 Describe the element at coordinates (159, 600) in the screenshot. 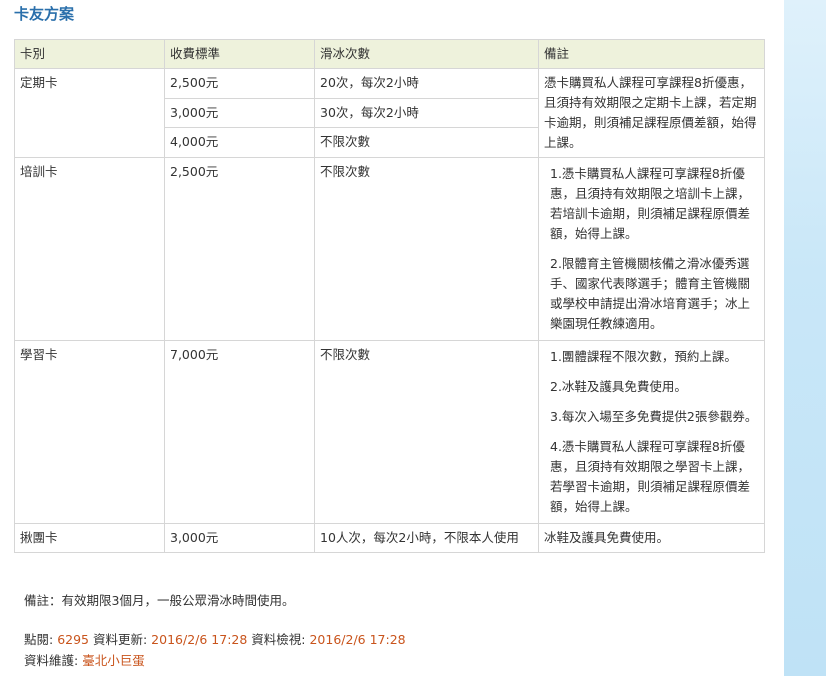

I see `validity-note: 備註：有效期限3個月，一般公眾滑冰時間使用。` at that location.